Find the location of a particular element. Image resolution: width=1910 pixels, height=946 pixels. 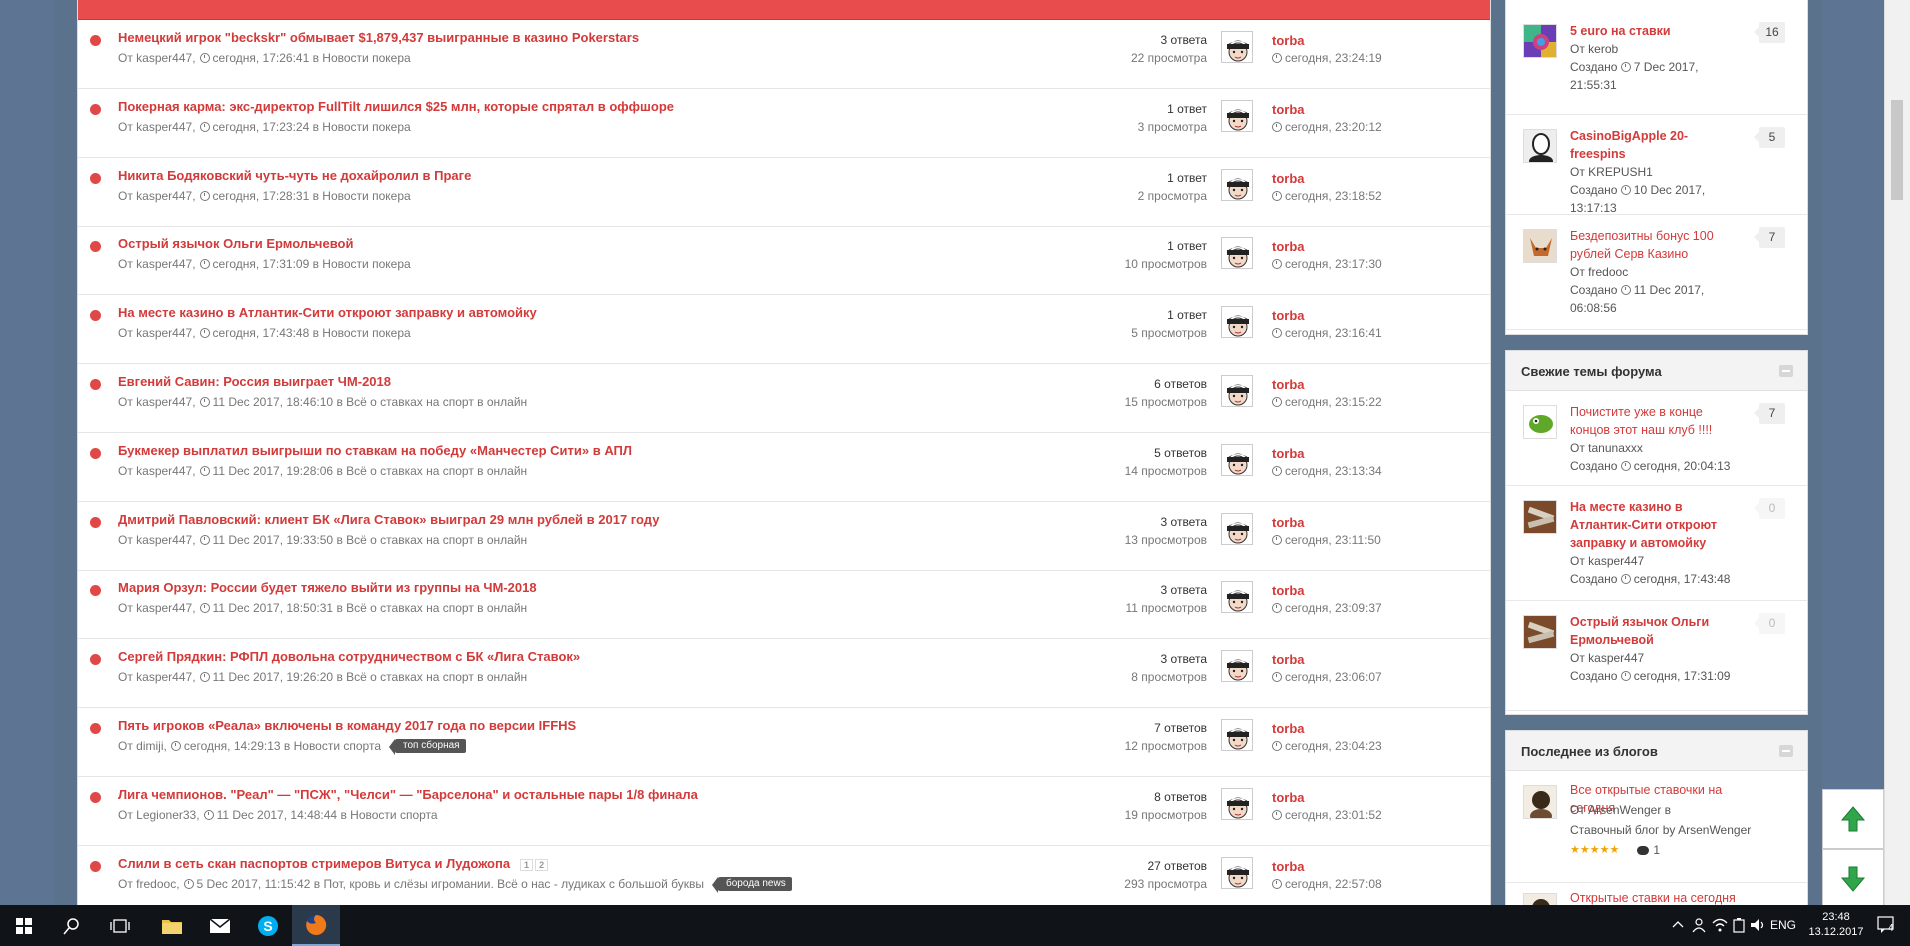

vertical-scrollbar is located at coordinates (1897, 452).